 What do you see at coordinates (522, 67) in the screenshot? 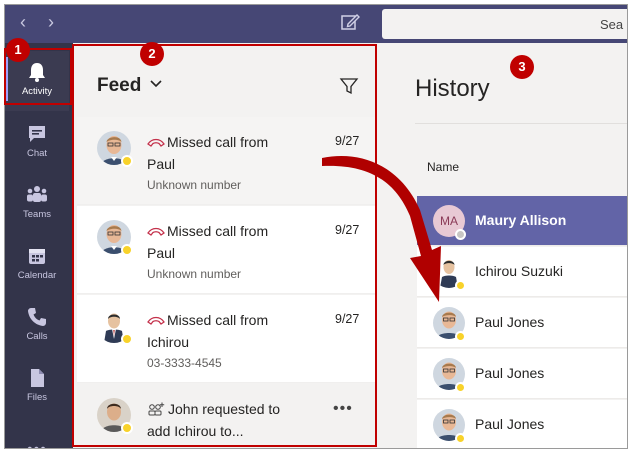
I see `callout-badge-3: 3` at bounding box center [522, 67].